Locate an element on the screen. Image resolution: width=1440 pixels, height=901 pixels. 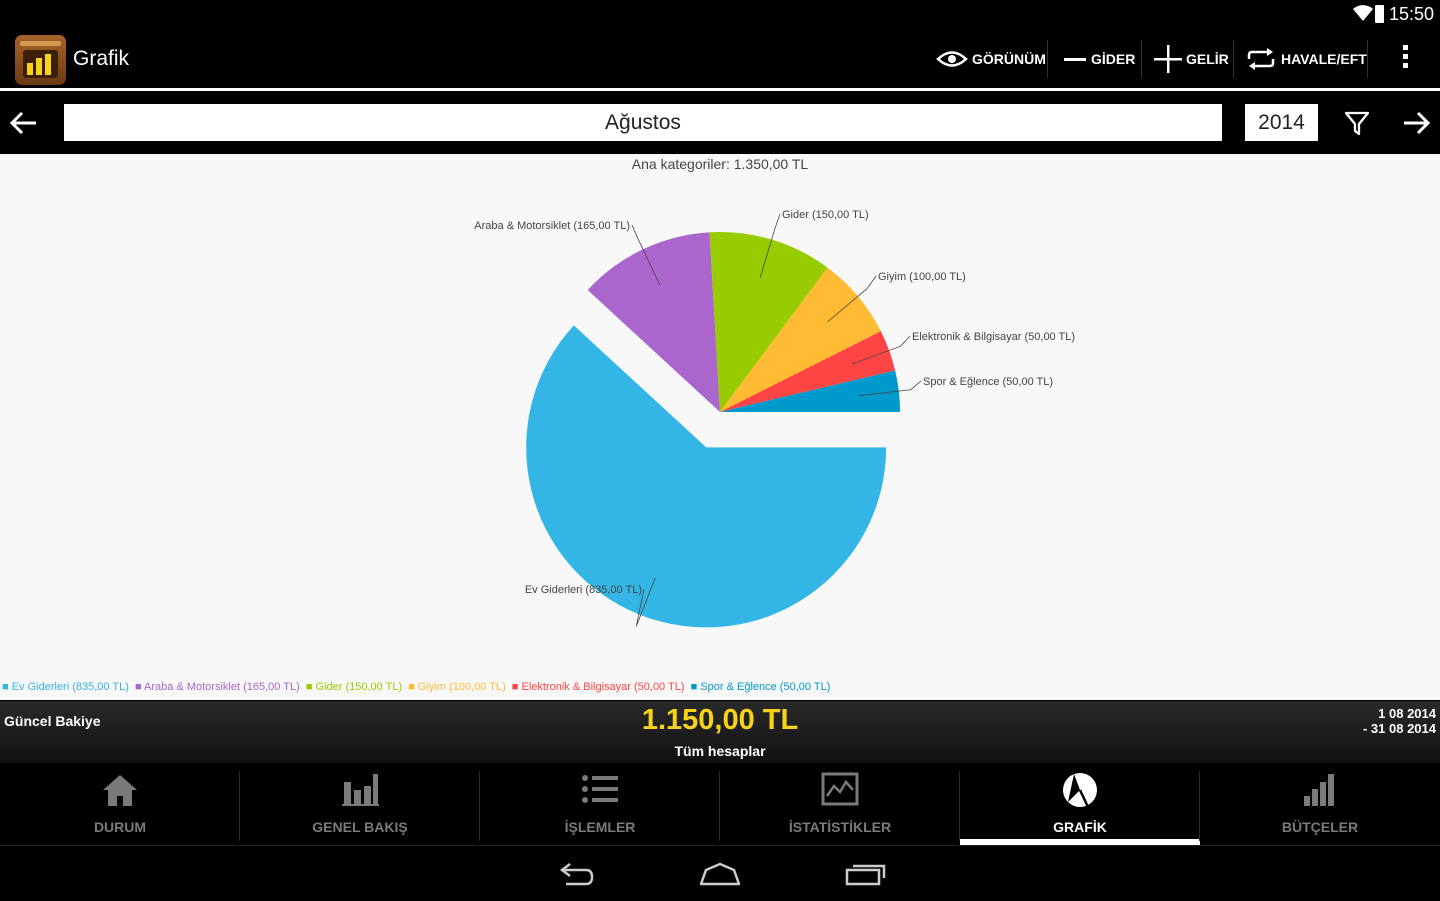
home-button-icon is located at coordinates (720, 874).